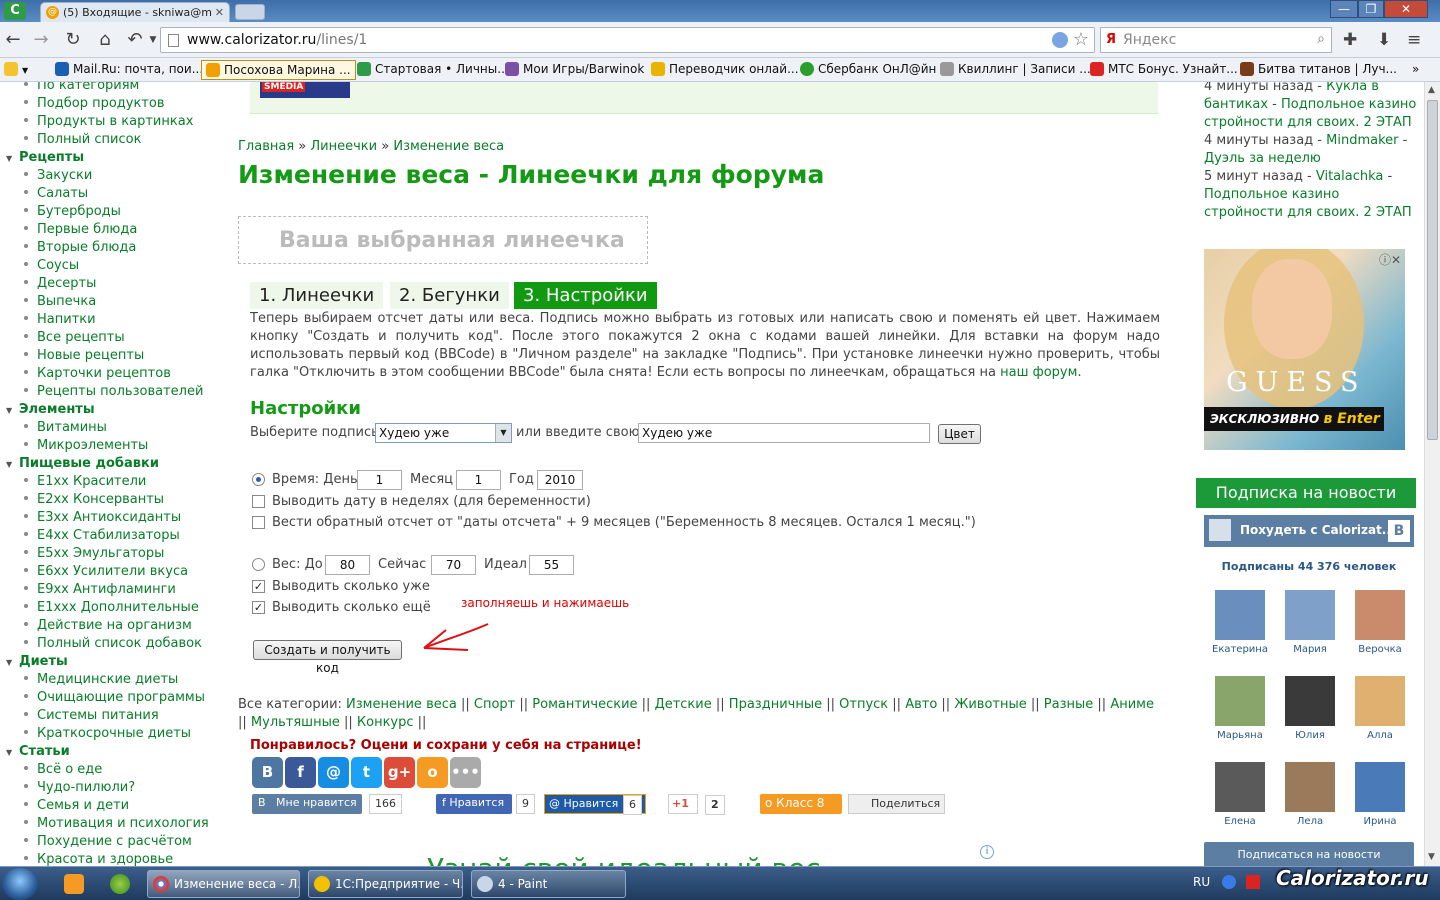  I want to click on sidebar-item: Новые рецепты, so click(84, 355).